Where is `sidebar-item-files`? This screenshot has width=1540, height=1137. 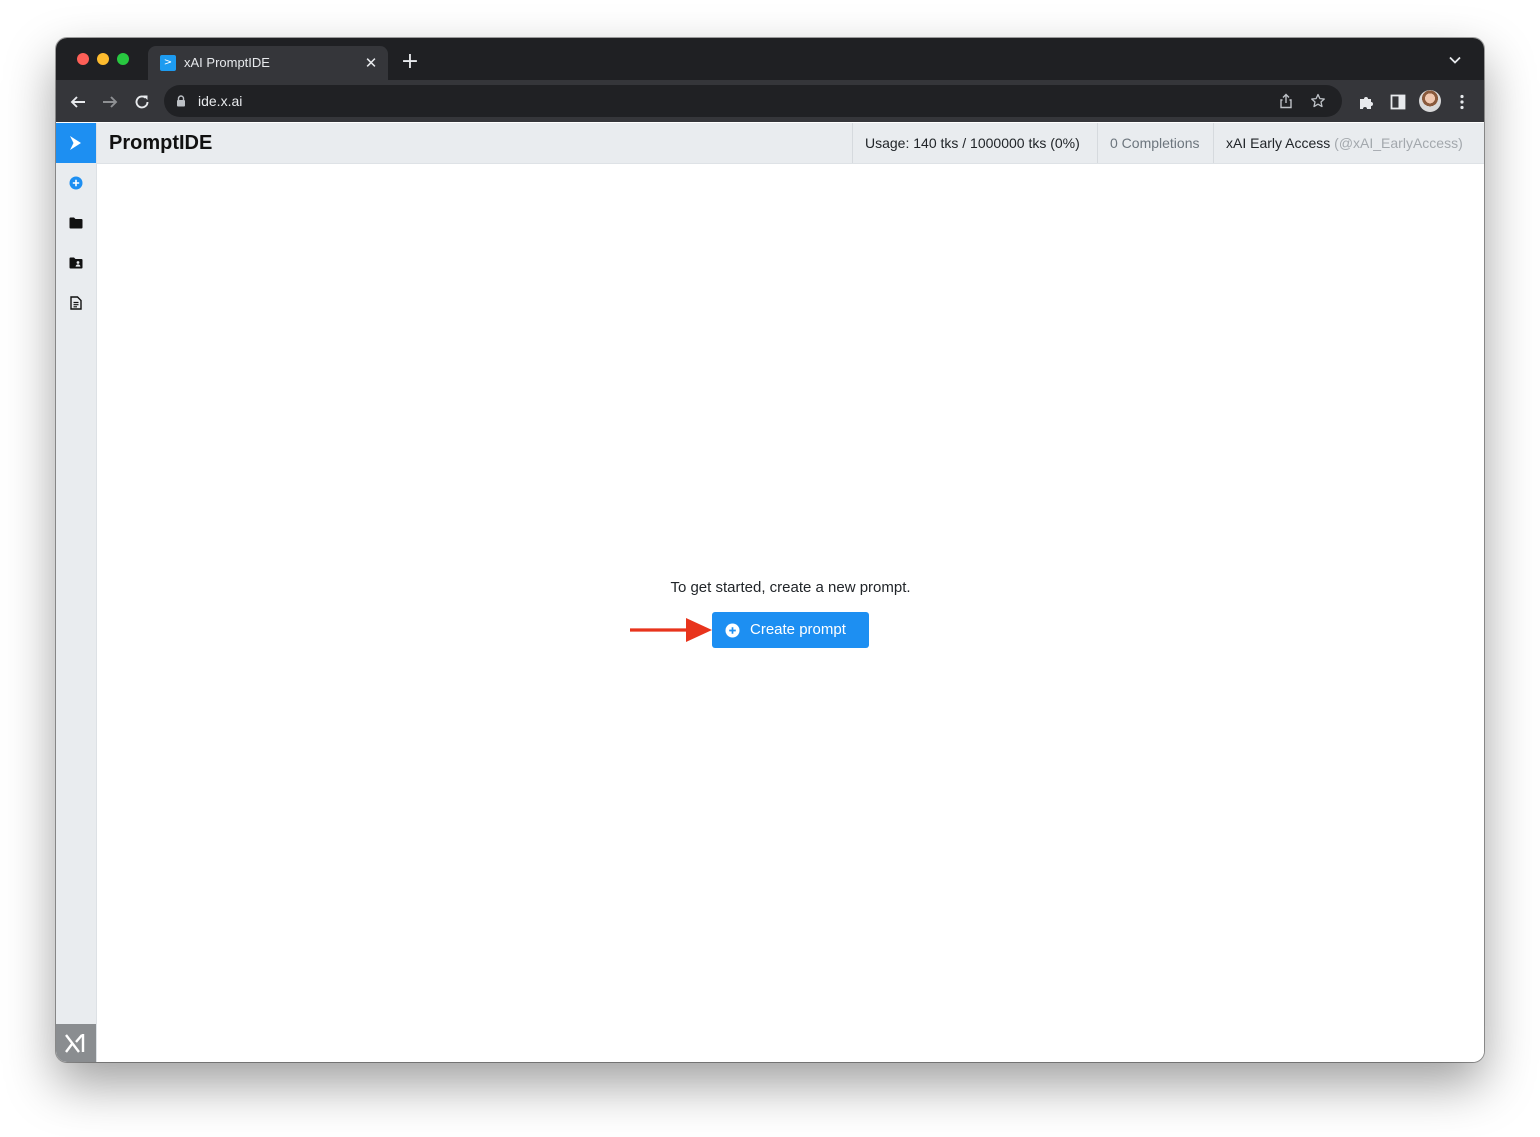 sidebar-item-files is located at coordinates (76, 223).